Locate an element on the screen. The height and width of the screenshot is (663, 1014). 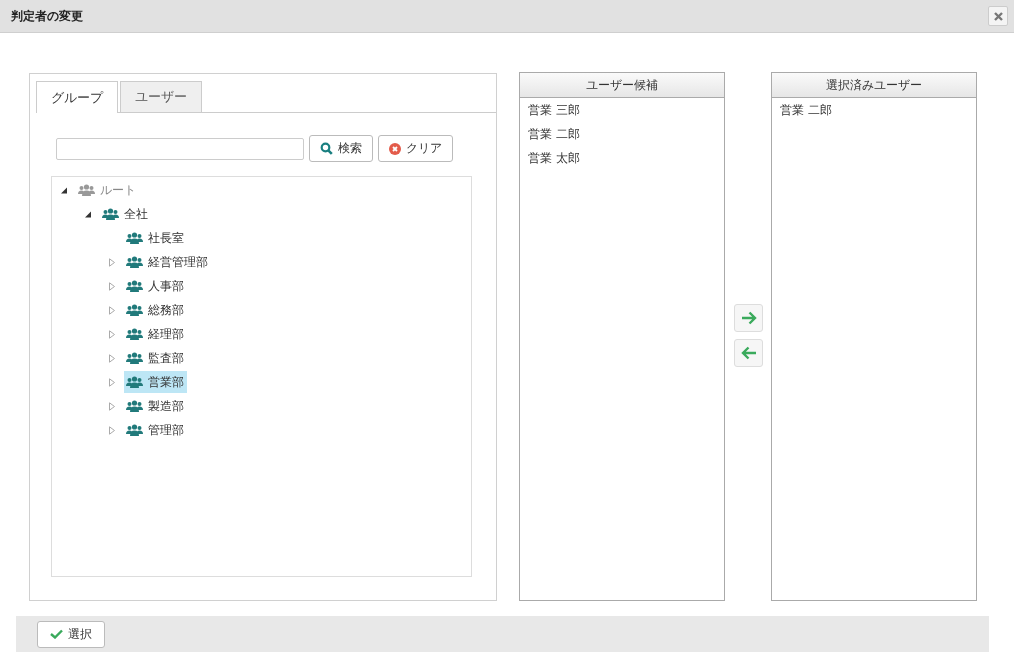
window-title: 判定者の変更 is located at coordinates (47, 16).